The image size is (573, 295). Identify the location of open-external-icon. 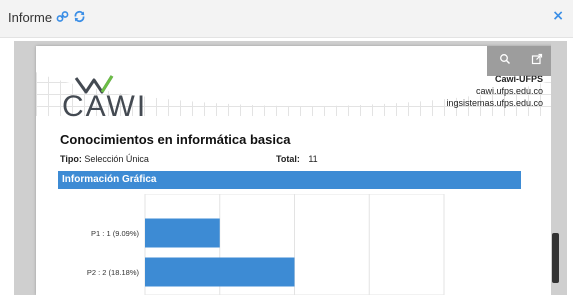
(537, 61).